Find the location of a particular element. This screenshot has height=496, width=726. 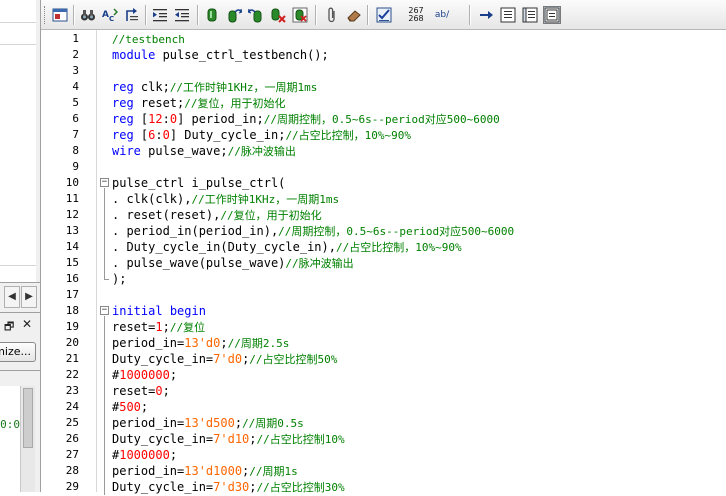

arrow-right-icon is located at coordinates (486, 15).